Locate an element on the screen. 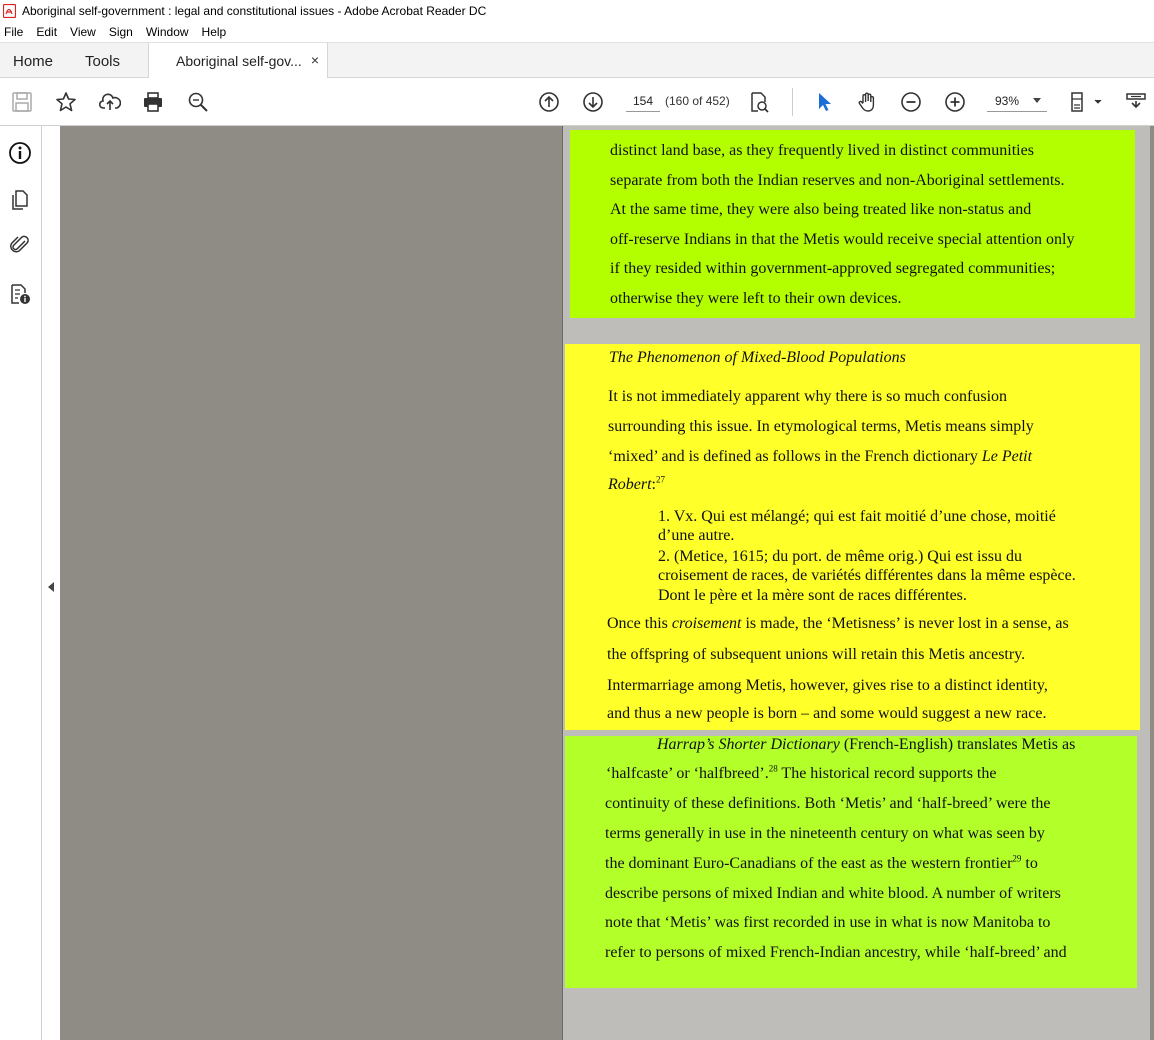 This screenshot has height=1040, width=1154. footnote-ref: 28 is located at coordinates (773, 768).